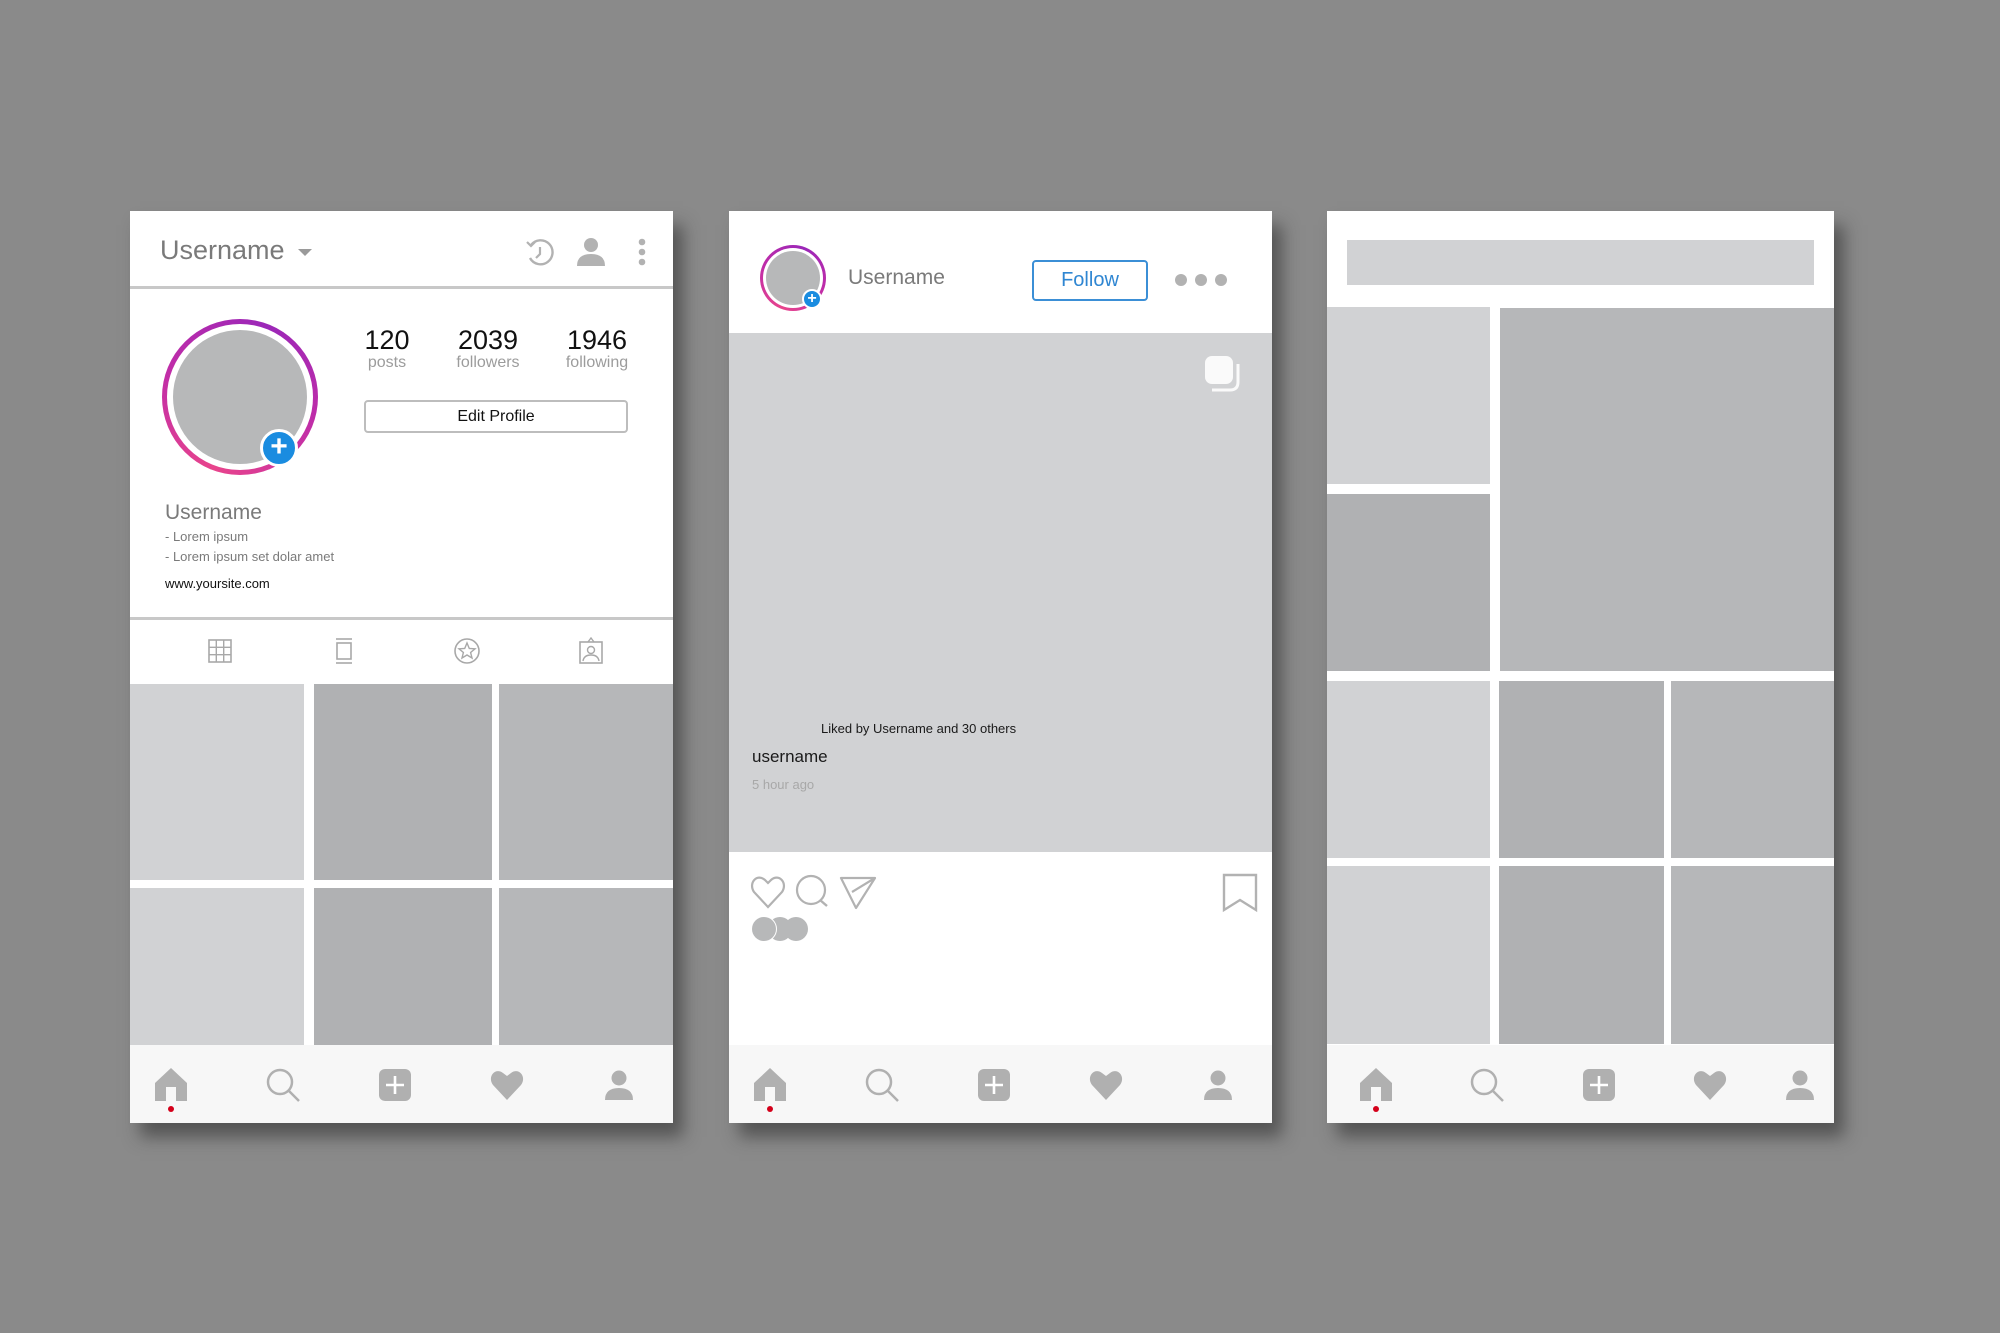  Describe the element at coordinates (1240, 893) in the screenshot. I see `bookmark-icon` at that location.